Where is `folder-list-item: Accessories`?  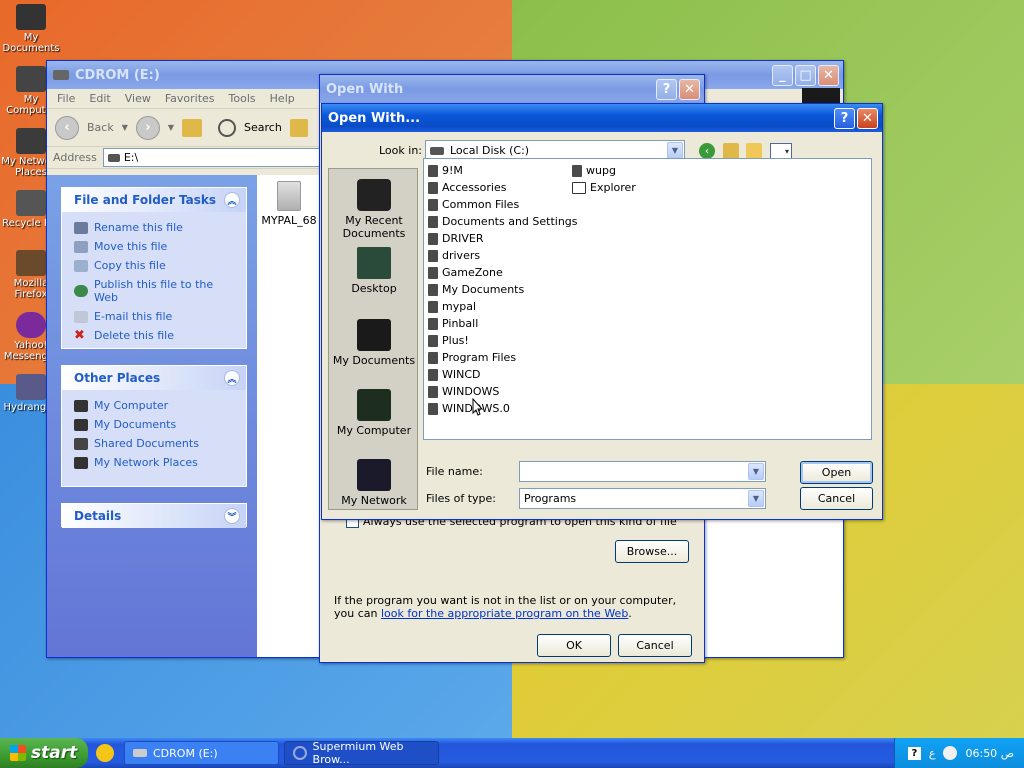
folder-list-item: Accessories is located at coordinates (467, 187).